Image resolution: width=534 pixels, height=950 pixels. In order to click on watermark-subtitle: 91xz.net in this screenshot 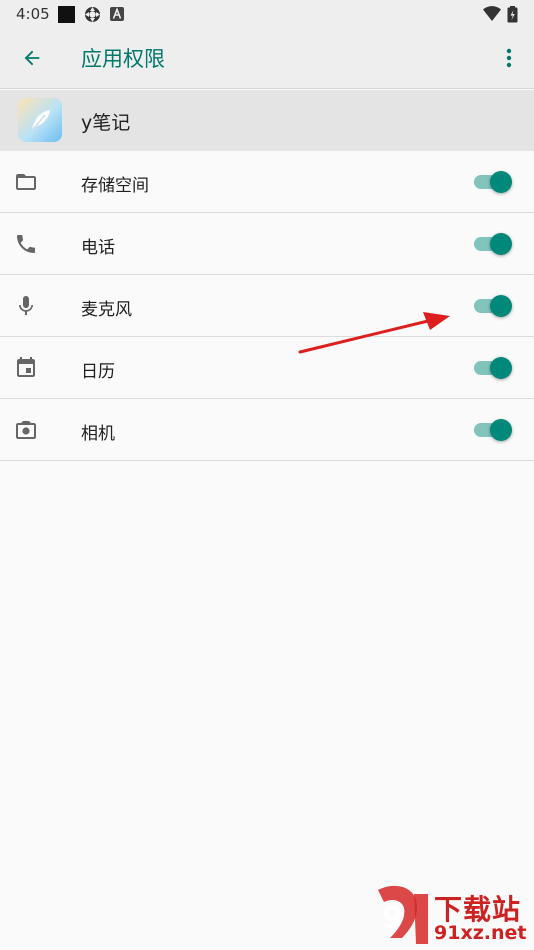, I will do `click(480, 933)`.